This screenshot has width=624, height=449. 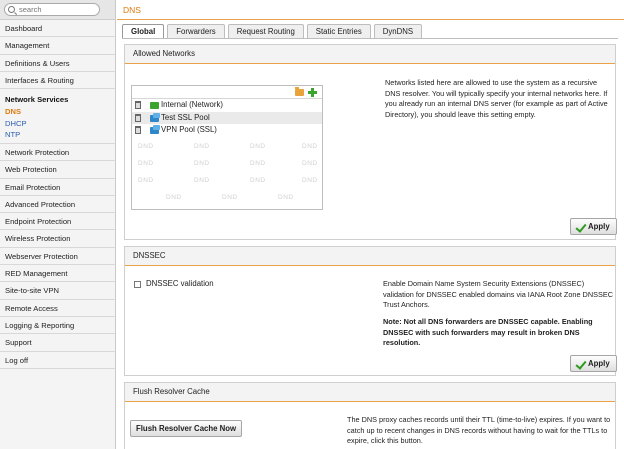 I want to click on sidebar-item-webserver-protection: Webserver Protection, so click(x=57, y=257).